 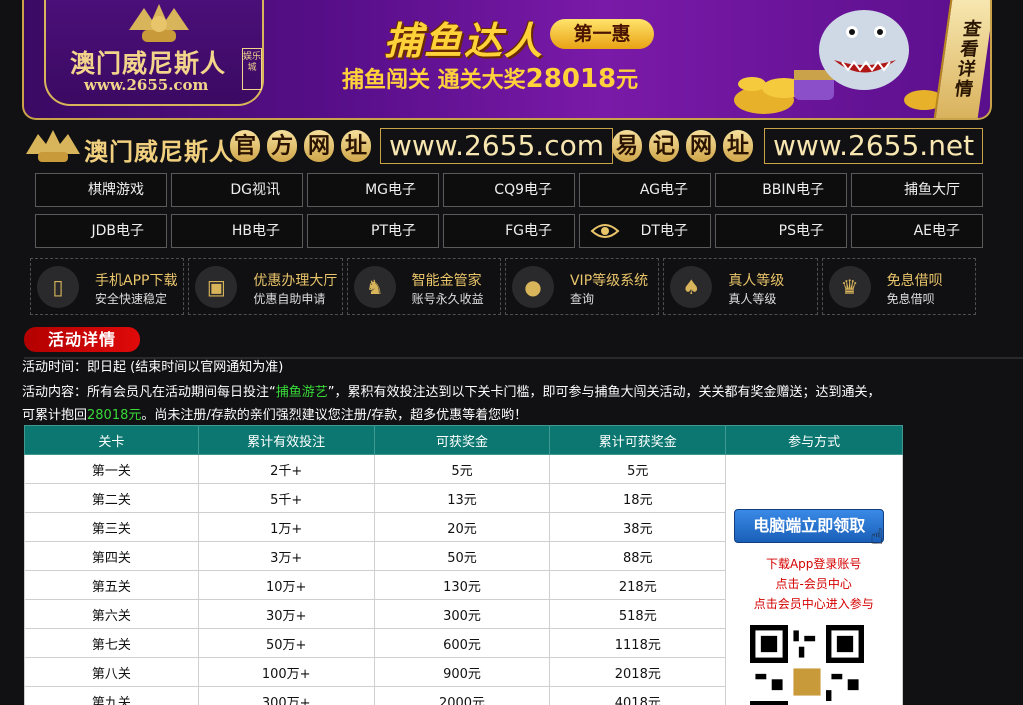 What do you see at coordinates (111, 643) in the screenshot?
I see `table-cell: 第七关` at bounding box center [111, 643].